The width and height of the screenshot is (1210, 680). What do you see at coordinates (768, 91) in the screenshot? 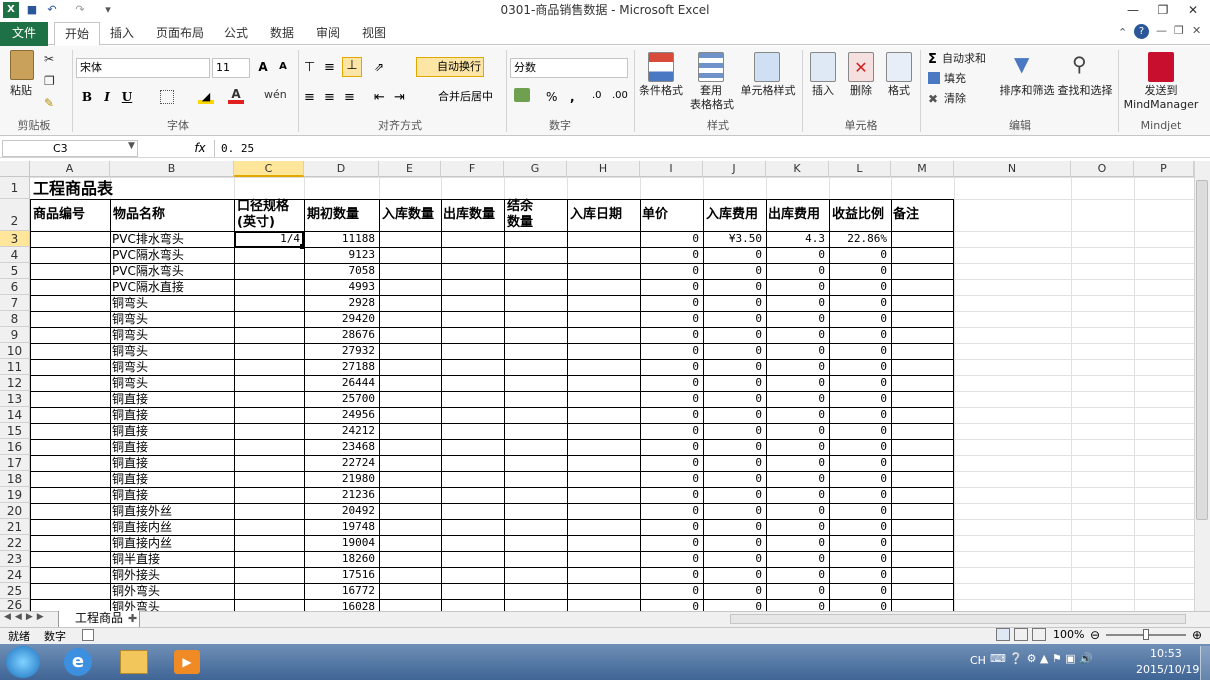
I see `cell-styles-button: 单元格样式` at bounding box center [768, 91].